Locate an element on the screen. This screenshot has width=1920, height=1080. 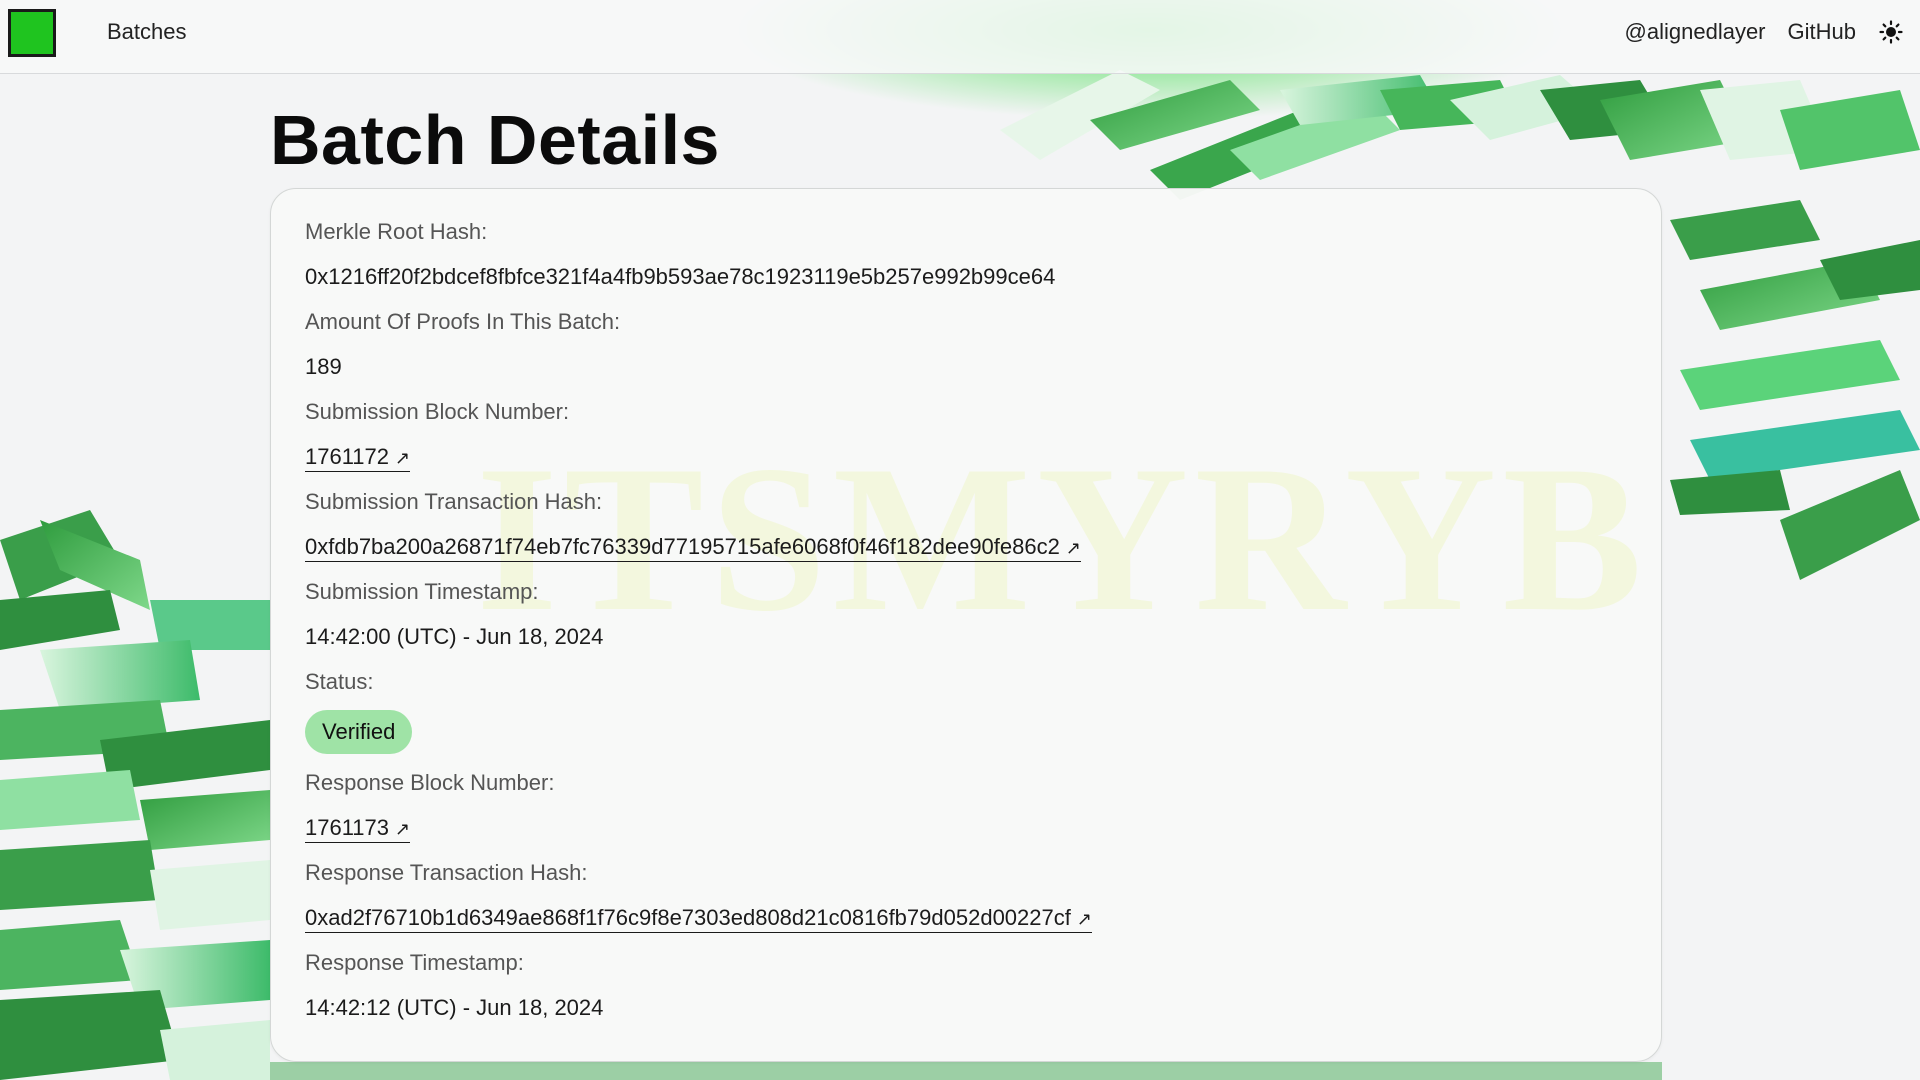
submission-block-link: 1761172 ↗ is located at coordinates (358, 458).